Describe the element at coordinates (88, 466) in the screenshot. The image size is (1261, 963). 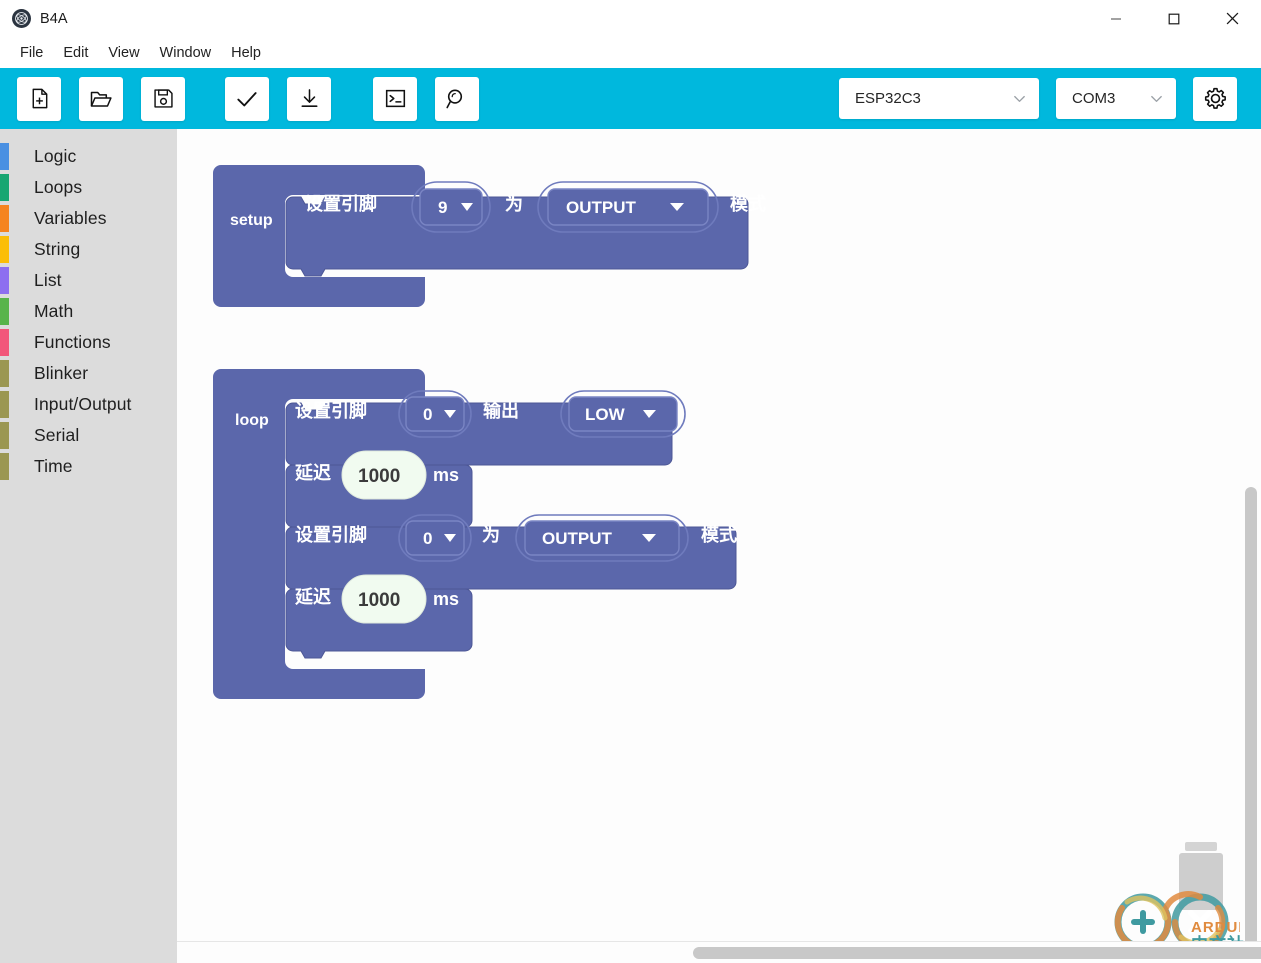
I see `sidebar-item-time: Time` at that location.